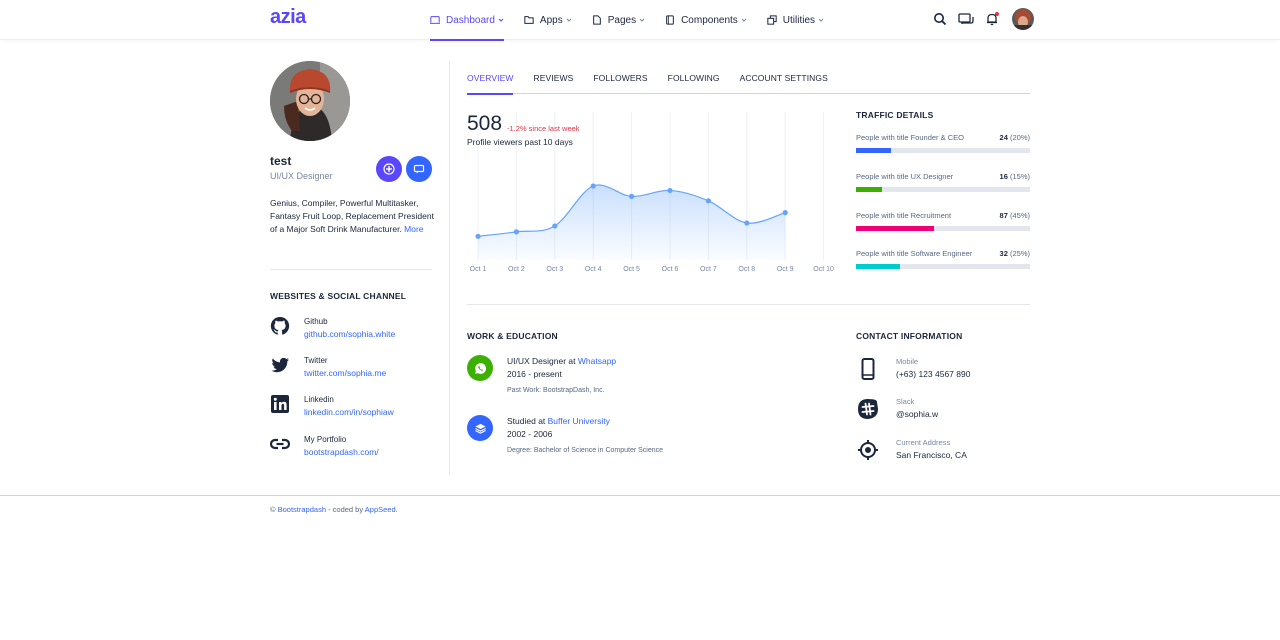 This screenshot has width=1280, height=640. Describe the element at coordinates (512, 336) in the screenshot. I see `work-title: WORK & EDUCATION` at that location.